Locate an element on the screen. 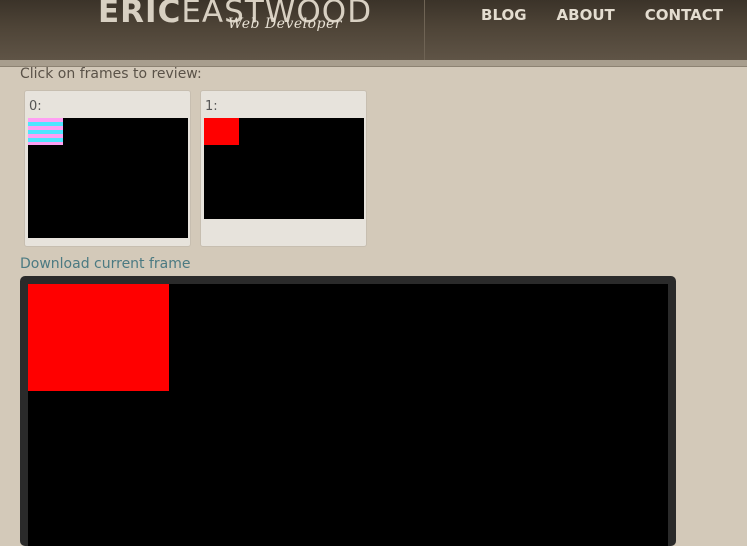 The width and height of the screenshot is (747, 546). site-logo: ERICEASTWOOD Web Developer is located at coordinates (235, 21).